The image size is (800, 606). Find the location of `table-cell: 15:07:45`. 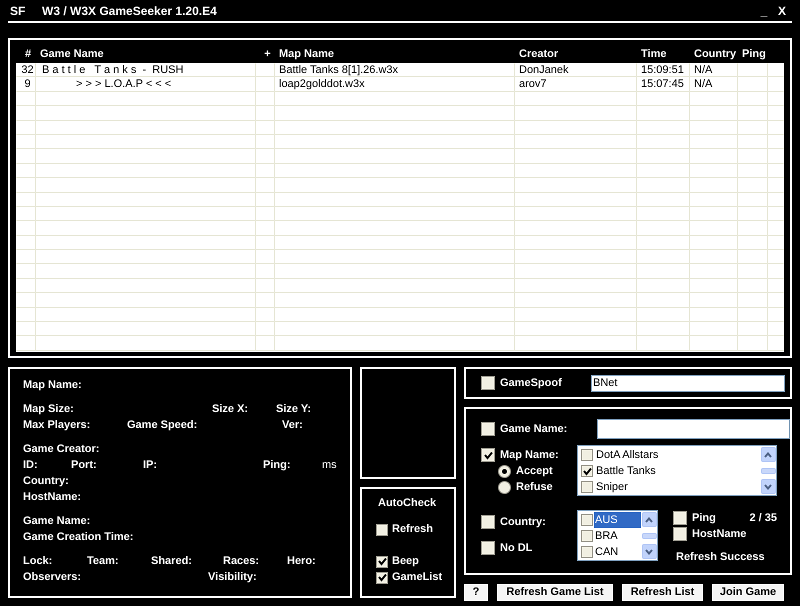

table-cell: 15:07:45 is located at coordinates (663, 84).